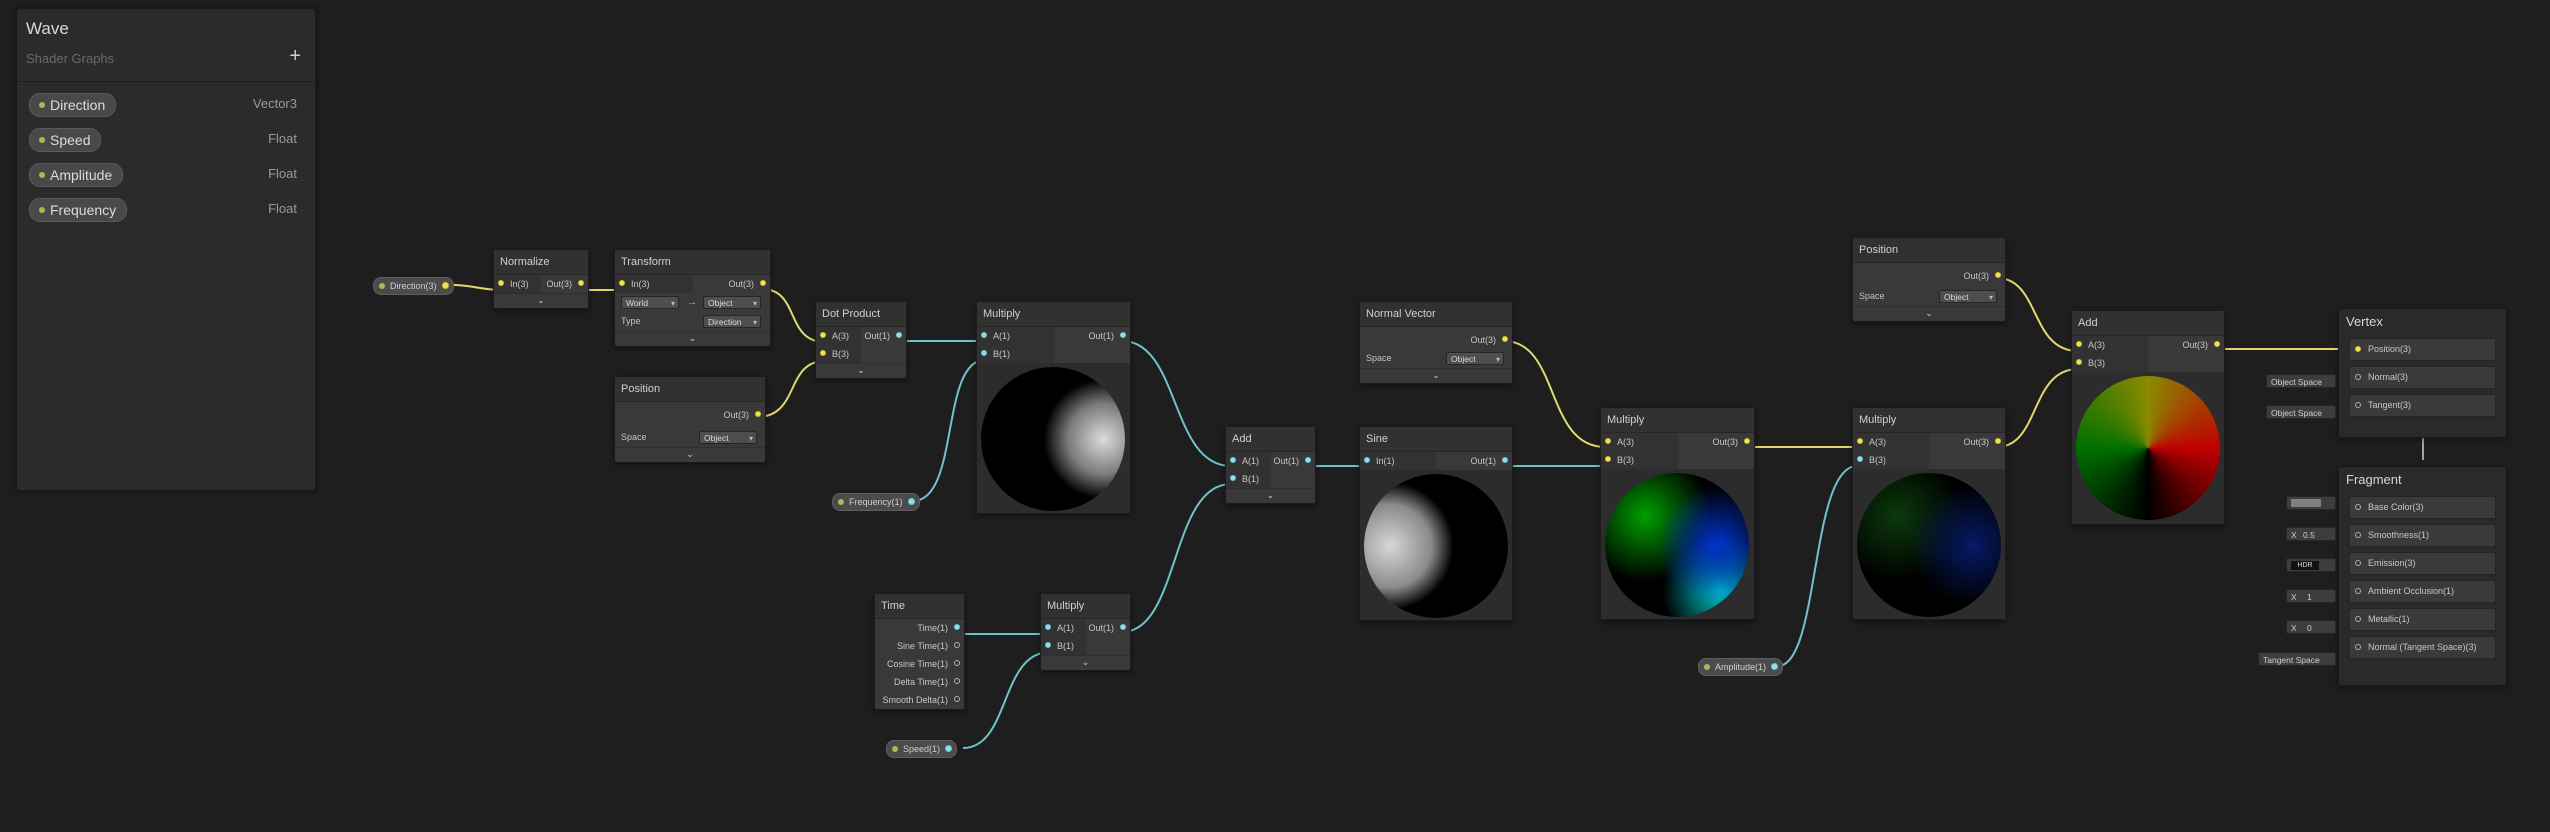 Image resolution: width=2550 pixels, height=832 pixels. What do you see at coordinates (2422, 619) in the screenshot?
I see `fragment-block-metallic: Metallic(1)` at bounding box center [2422, 619].